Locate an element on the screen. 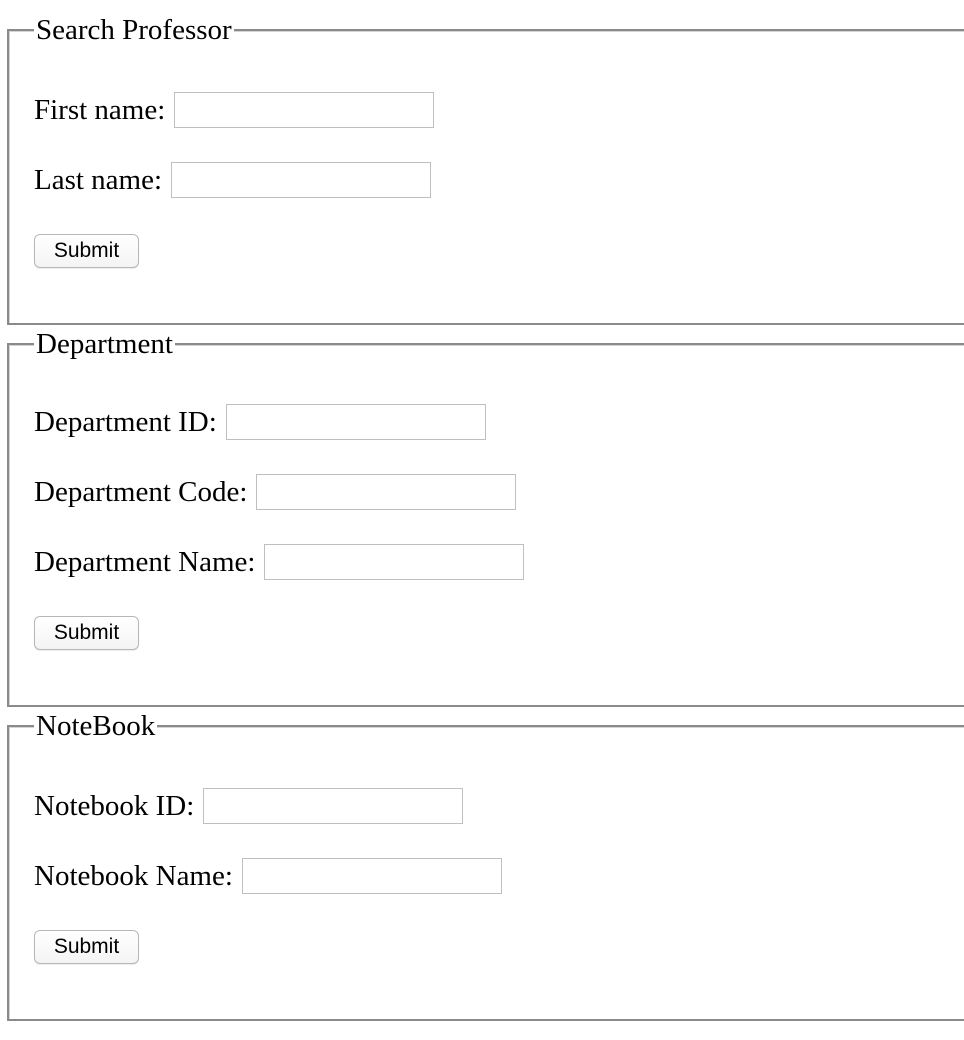 The width and height of the screenshot is (964, 1040). department-id-input is located at coordinates (355, 422).